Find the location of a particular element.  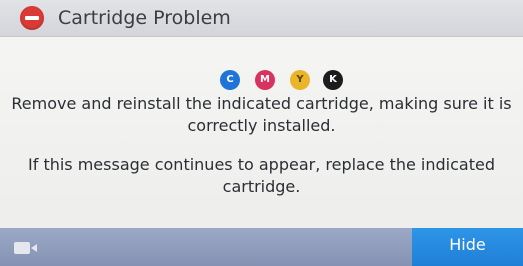

cartridge-indicators: C M Y K is located at coordinates (295, 81).